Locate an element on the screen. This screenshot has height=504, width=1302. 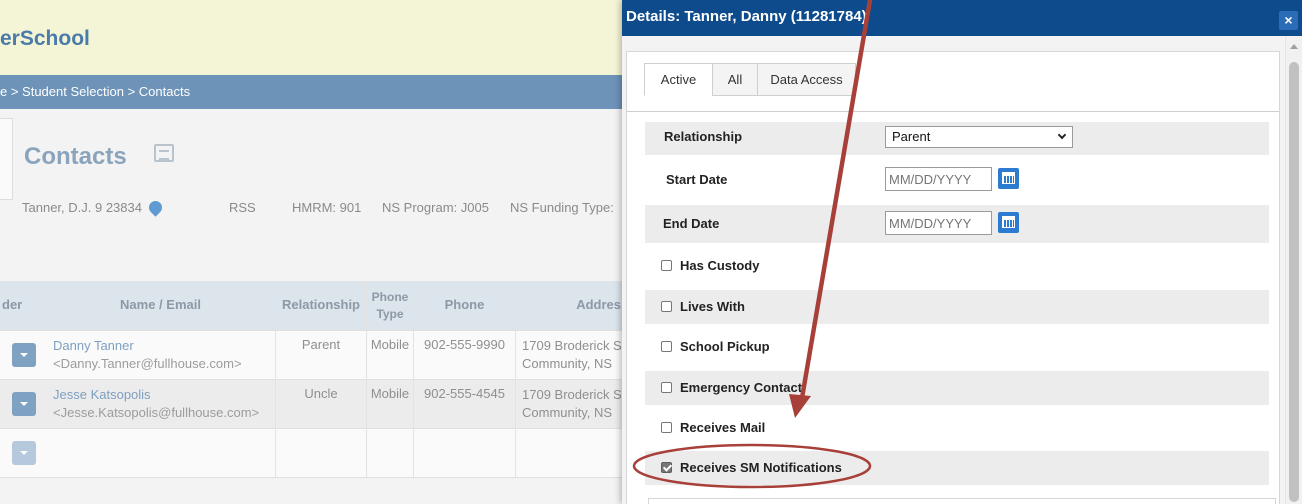
start-date-calendar-button is located at coordinates (1008, 178).